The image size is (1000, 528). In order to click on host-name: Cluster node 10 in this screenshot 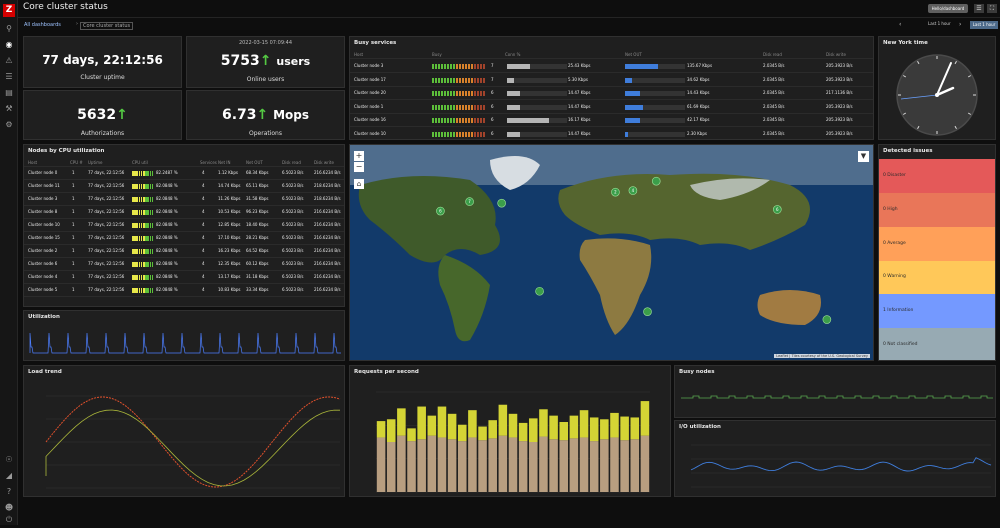, I will do `click(370, 133)`.